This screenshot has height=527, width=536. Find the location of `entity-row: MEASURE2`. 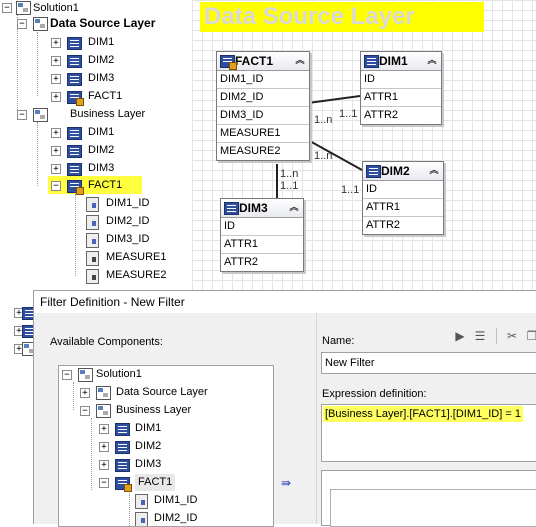

entity-row: MEASURE2 is located at coordinates (263, 151).